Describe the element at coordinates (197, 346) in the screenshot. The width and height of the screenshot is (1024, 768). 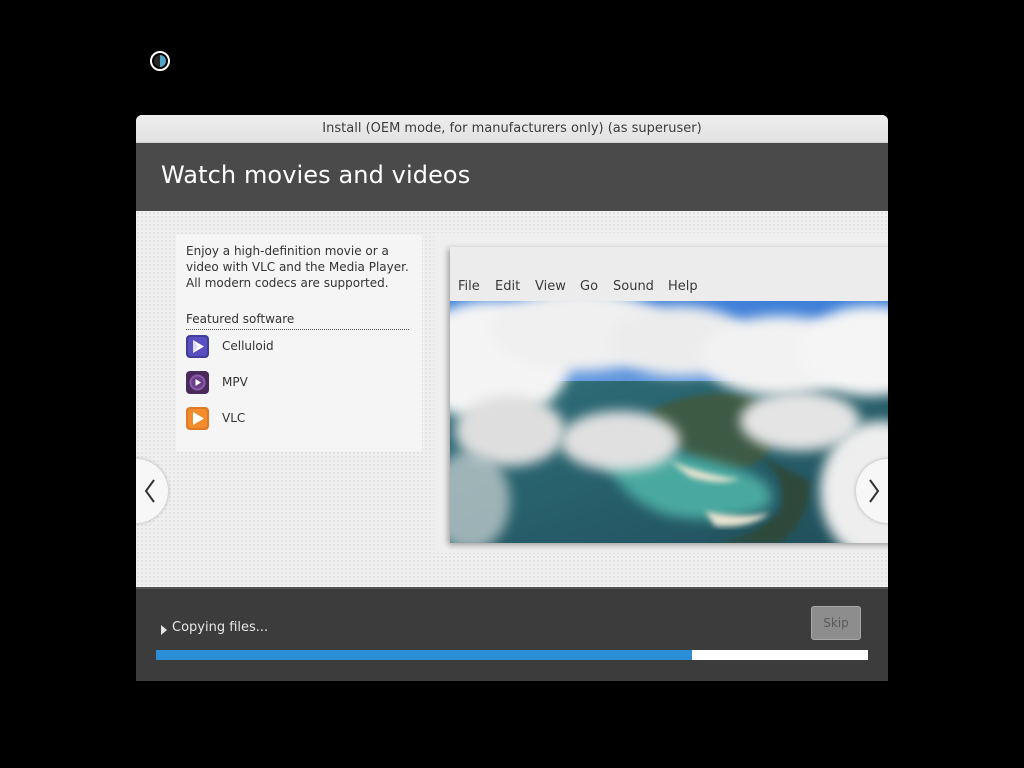
I see `celluloid-icon` at that location.